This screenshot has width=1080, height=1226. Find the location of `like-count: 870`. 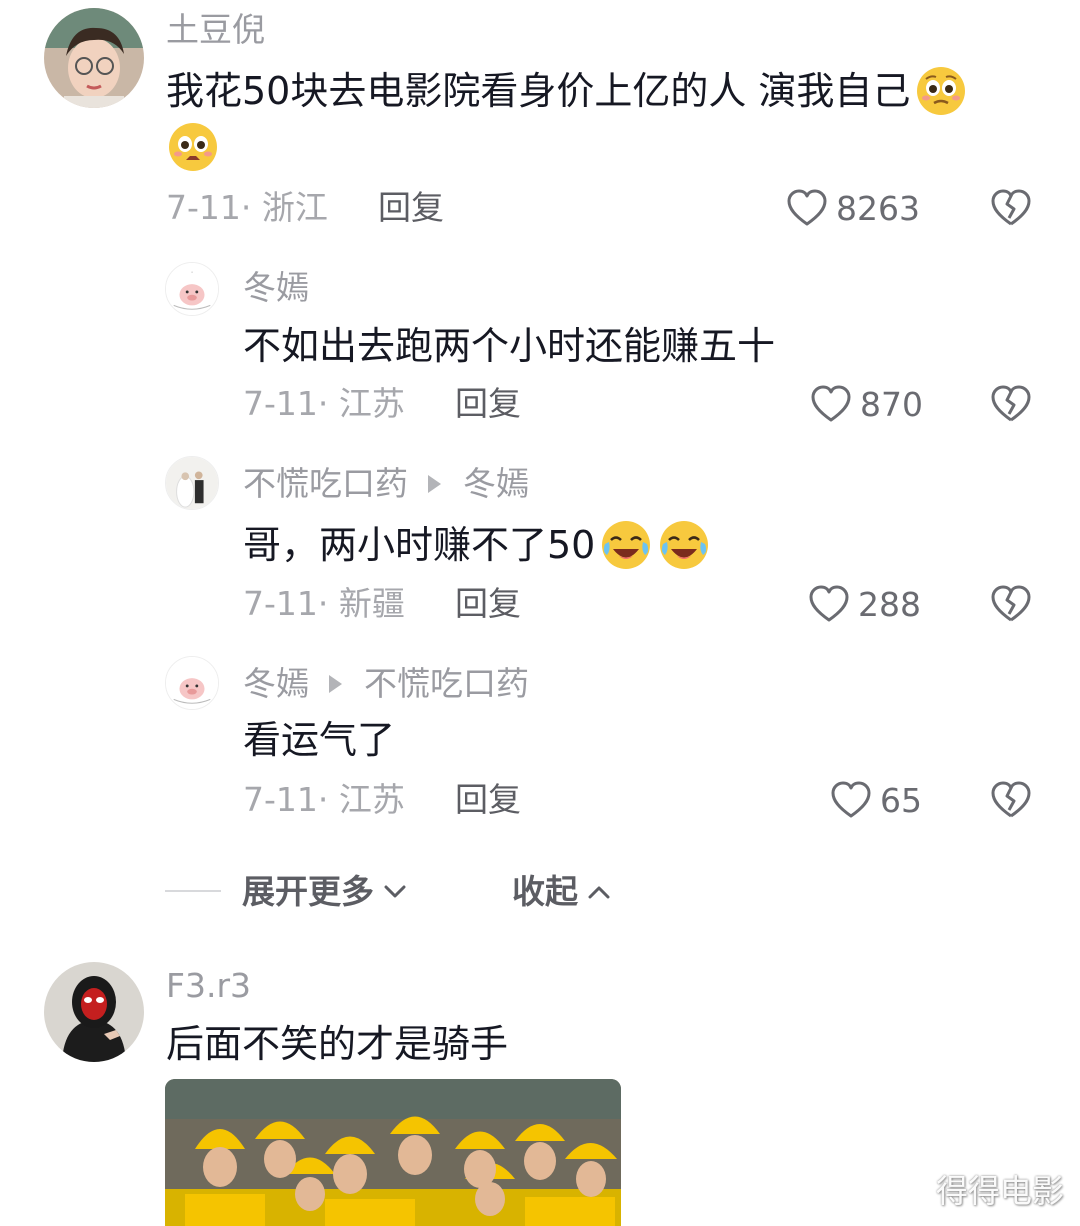

like-count: 870 is located at coordinates (891, 404).